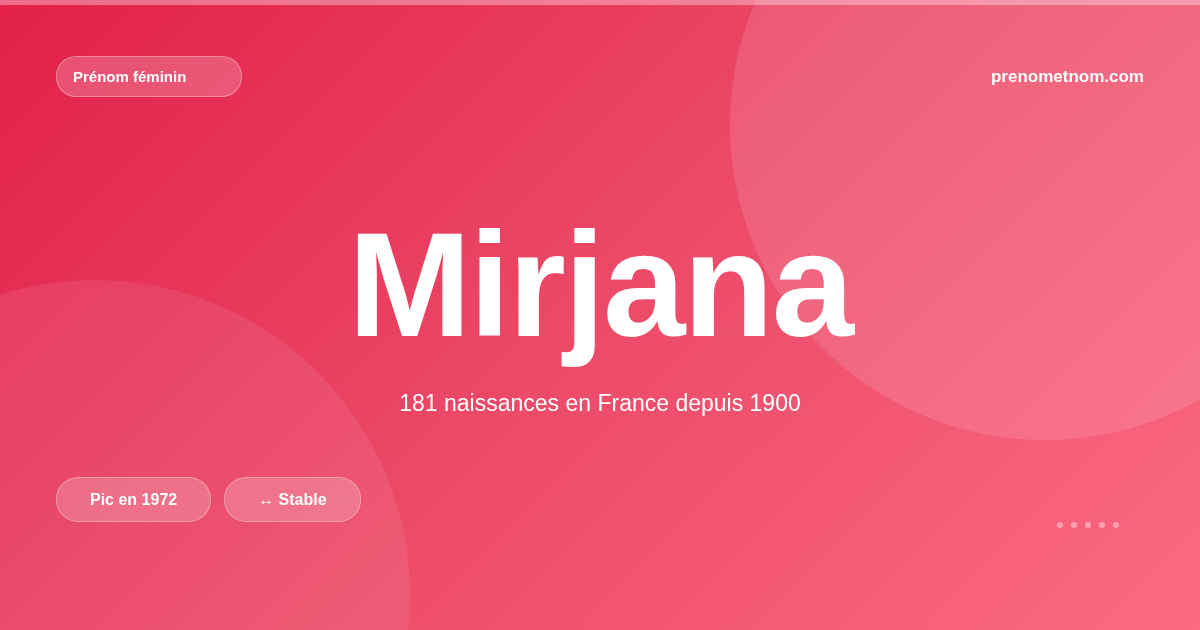 This screenshot has height=630, width=1200. Describe the element at coordinates (600, 285) in the screenshot. I see `first-name-title: Mirjana` at that location.